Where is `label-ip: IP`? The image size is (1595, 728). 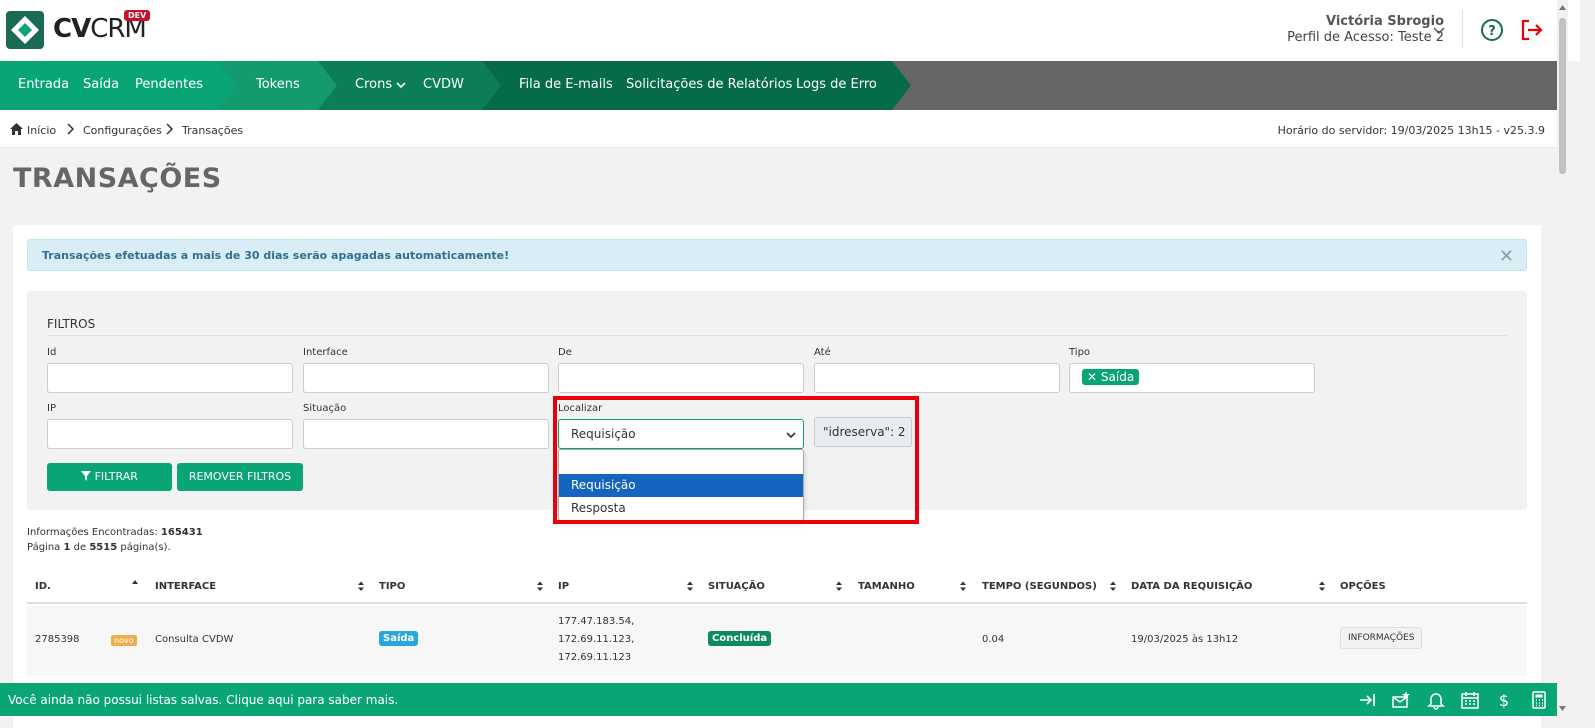
label-ip: IP is located at coordinates (51, 408).